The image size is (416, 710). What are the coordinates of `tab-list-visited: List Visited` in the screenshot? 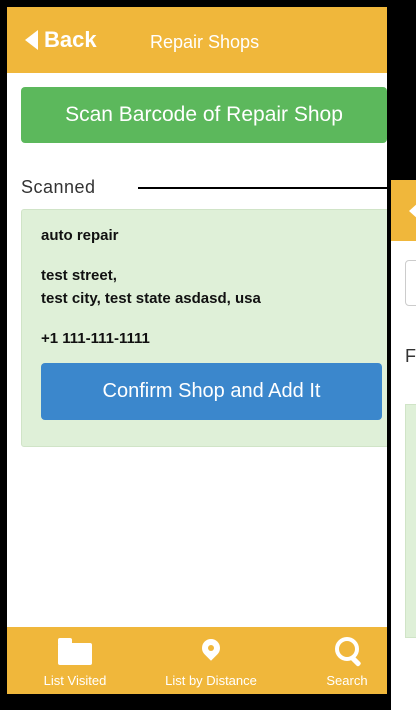 It's located at (75, 660).